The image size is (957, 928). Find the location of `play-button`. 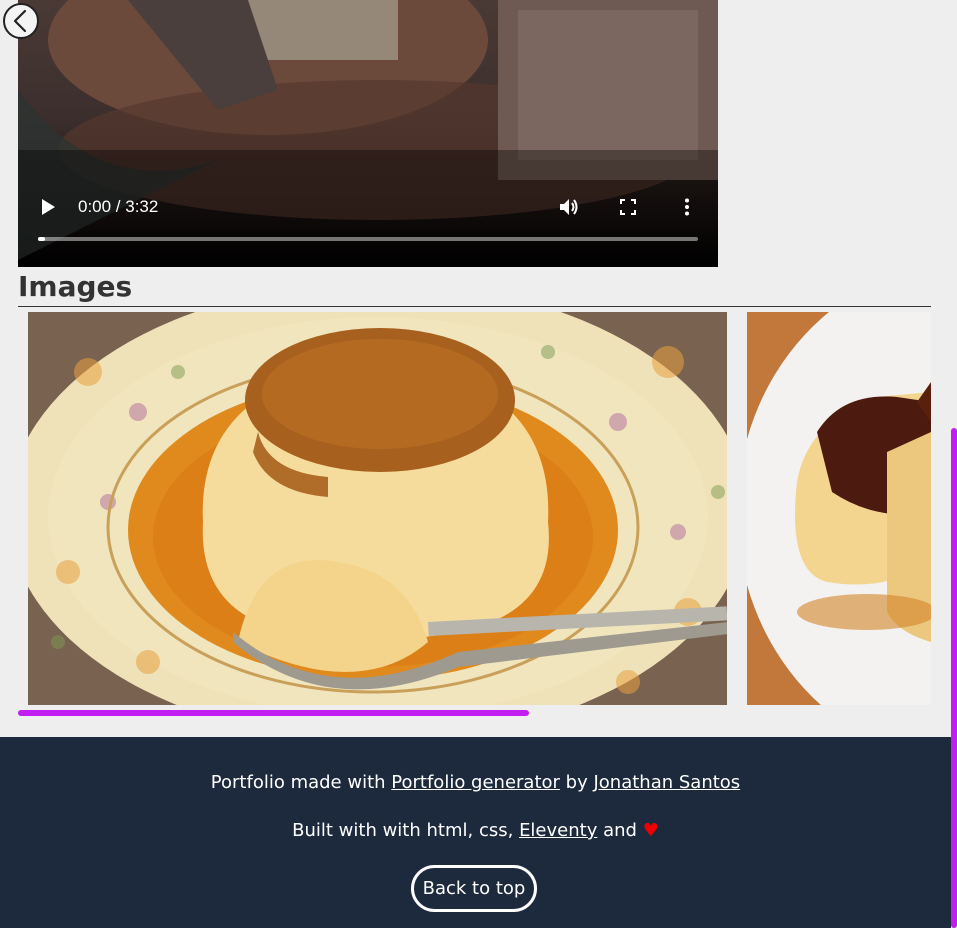

play-button is located at coordinates (48, 207).